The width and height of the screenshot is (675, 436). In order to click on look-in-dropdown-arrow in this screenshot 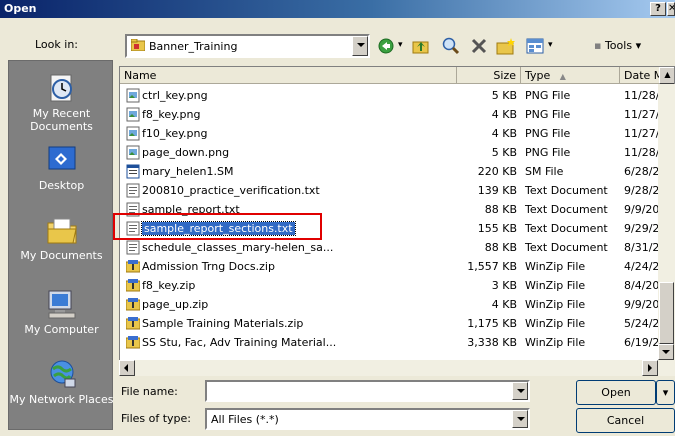, I will do `click(360, 46)`.